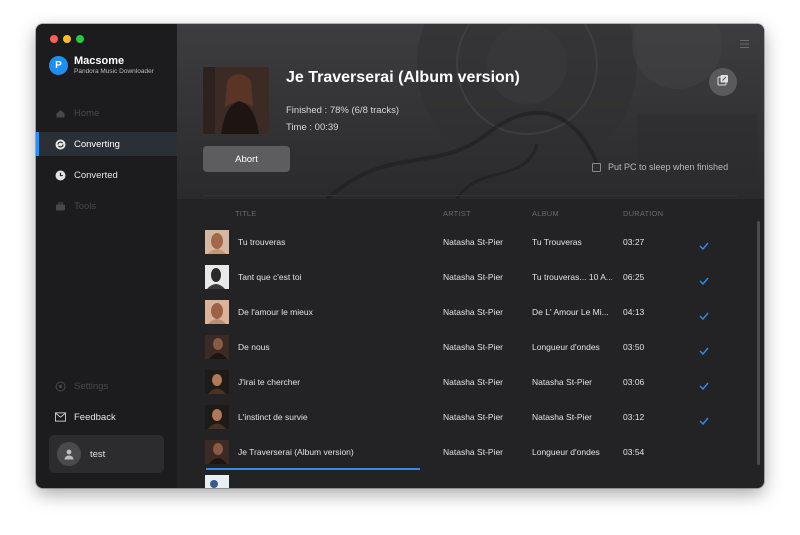 This screenshot has height=535, width=800. What do you see at coordinates (312, 127) in the screenshot?
I see `elapsed-time-text: Time : 00:39` at bounding box center [312, 127].